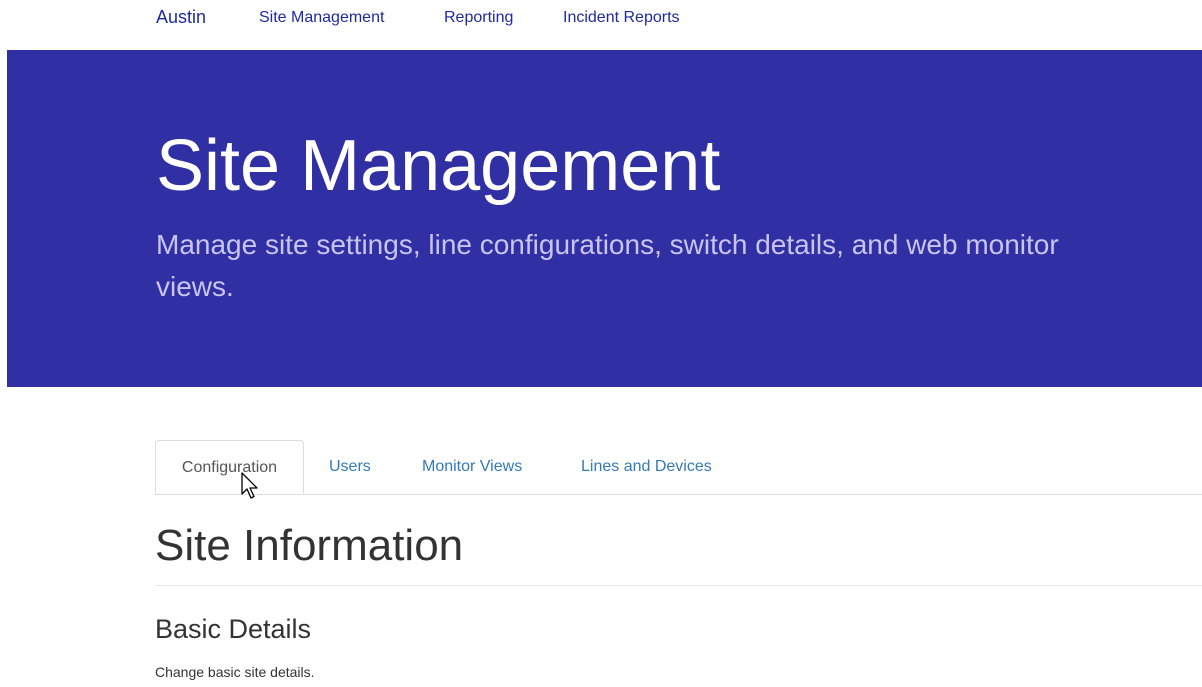  Describe the element at coordinates (233, 629) in the screenshot. I see `subsection-title-basic-details: Basic Details` at that location.